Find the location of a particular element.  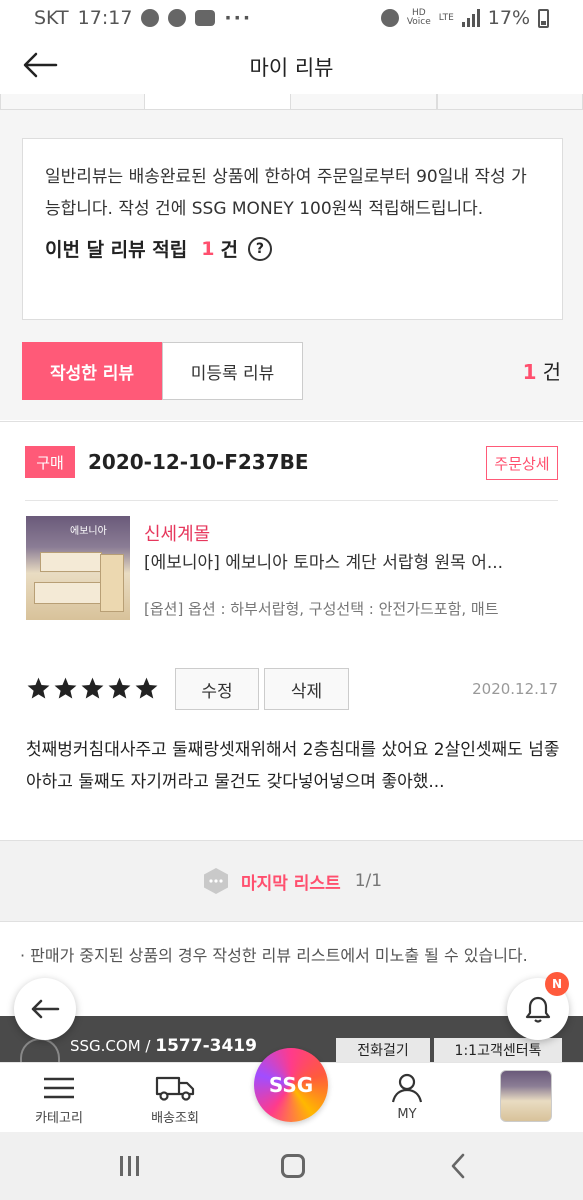

purchase-badge: 구매 is located at coordinates (50, 462).